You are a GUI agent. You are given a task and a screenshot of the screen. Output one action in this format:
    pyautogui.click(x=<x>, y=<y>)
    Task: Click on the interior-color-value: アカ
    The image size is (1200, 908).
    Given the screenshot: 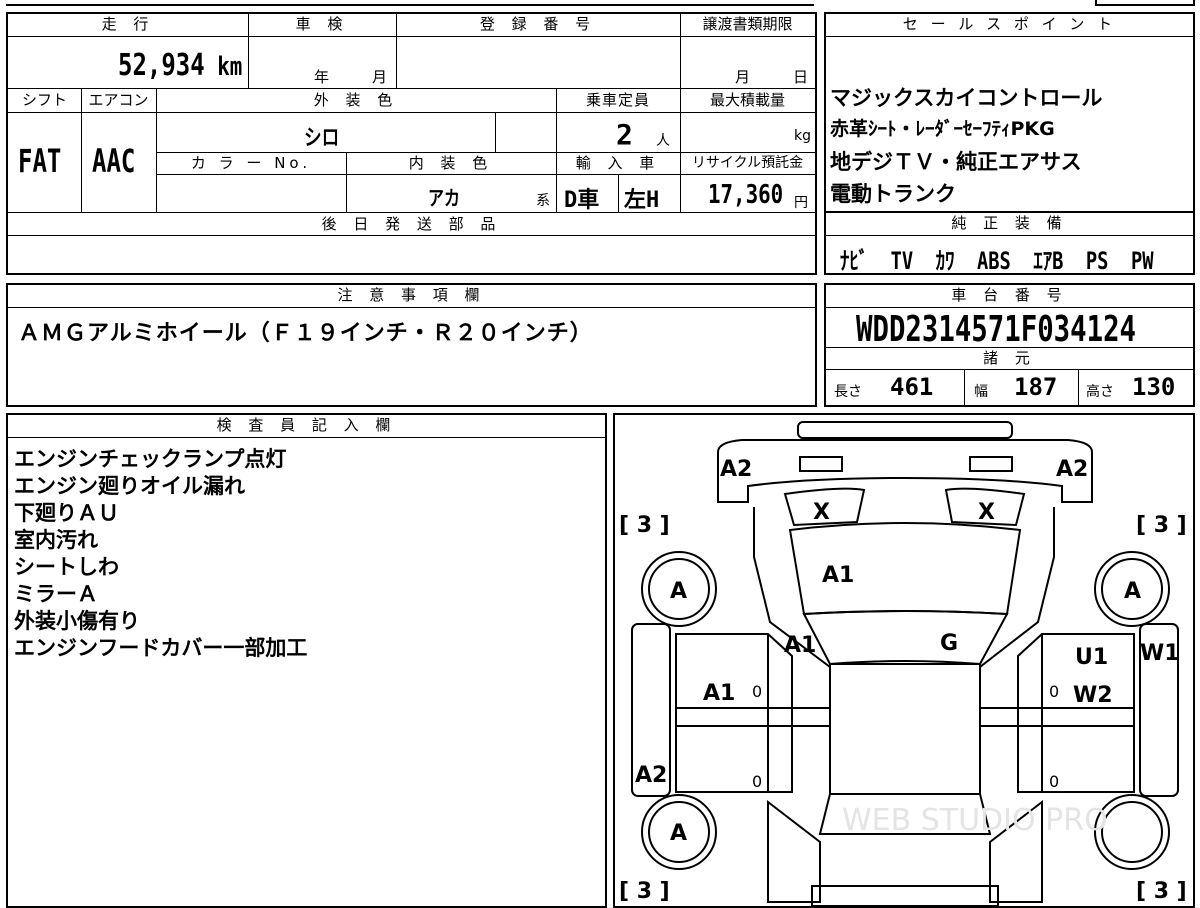 What is the action you would take?
    pyautogui.click(x=444, y=198)
    